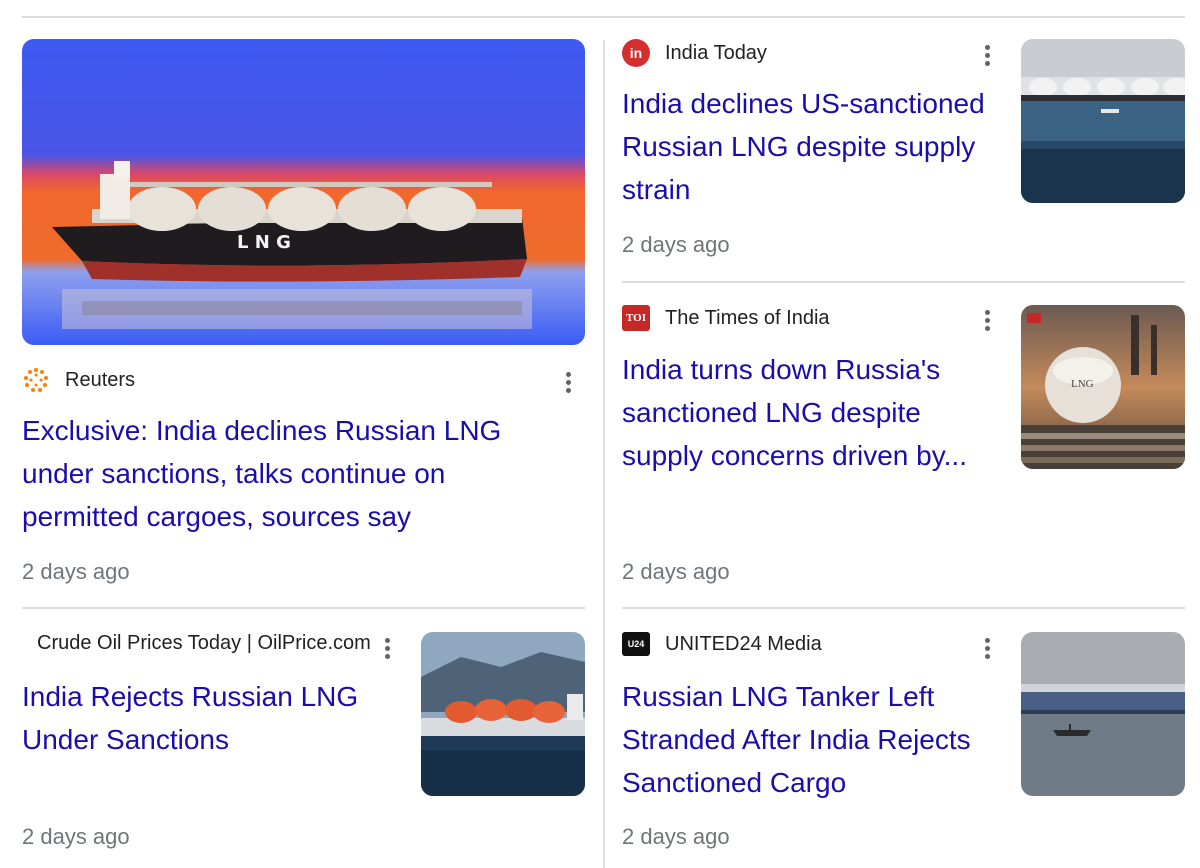  What do you see at coordinates (743, 643) in the screenshot?
I see `source-name: UNITED24 Media` at bounding box center [743, 643].